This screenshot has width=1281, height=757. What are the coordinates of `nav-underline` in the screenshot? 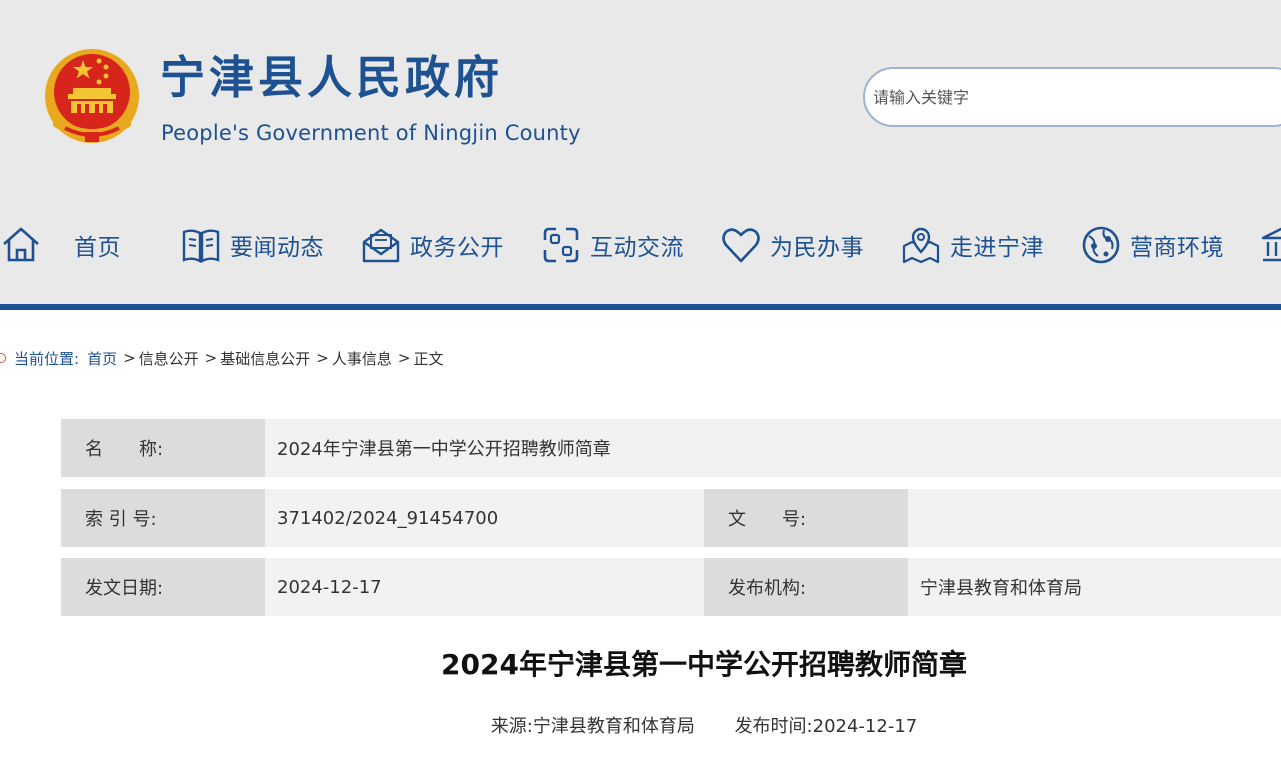 It's located at (640, 307).